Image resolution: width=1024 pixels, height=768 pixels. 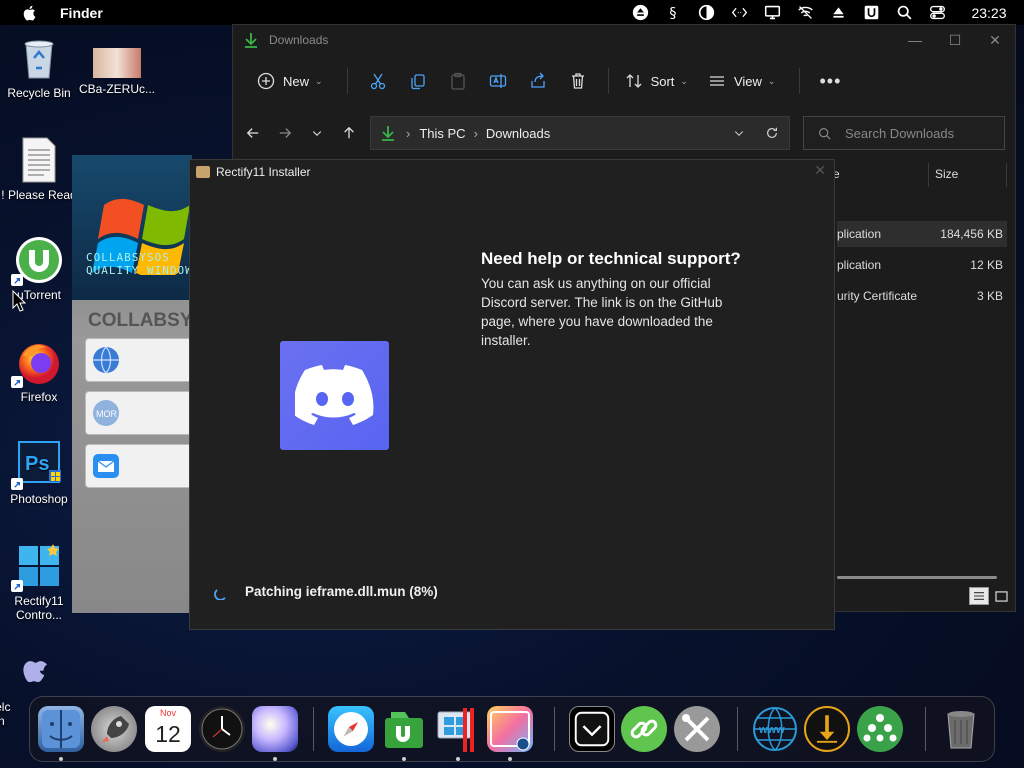 I want to click on breadcrumb-this-pc: This PC, so click(x=442, y=133).